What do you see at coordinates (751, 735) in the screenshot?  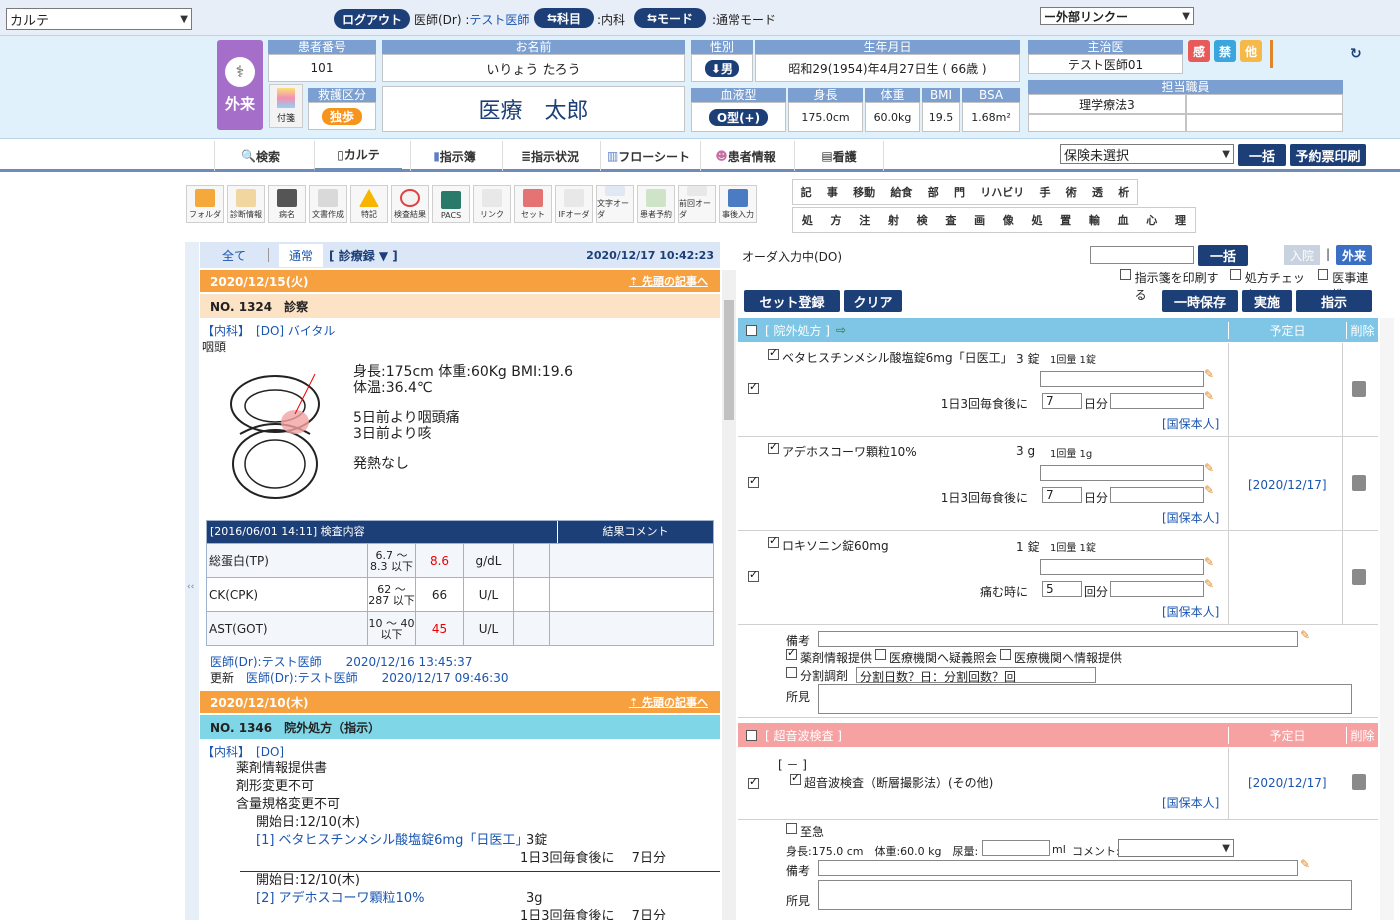 I see `ultrasound-section-checkbox` at bounding box center [751, 735].